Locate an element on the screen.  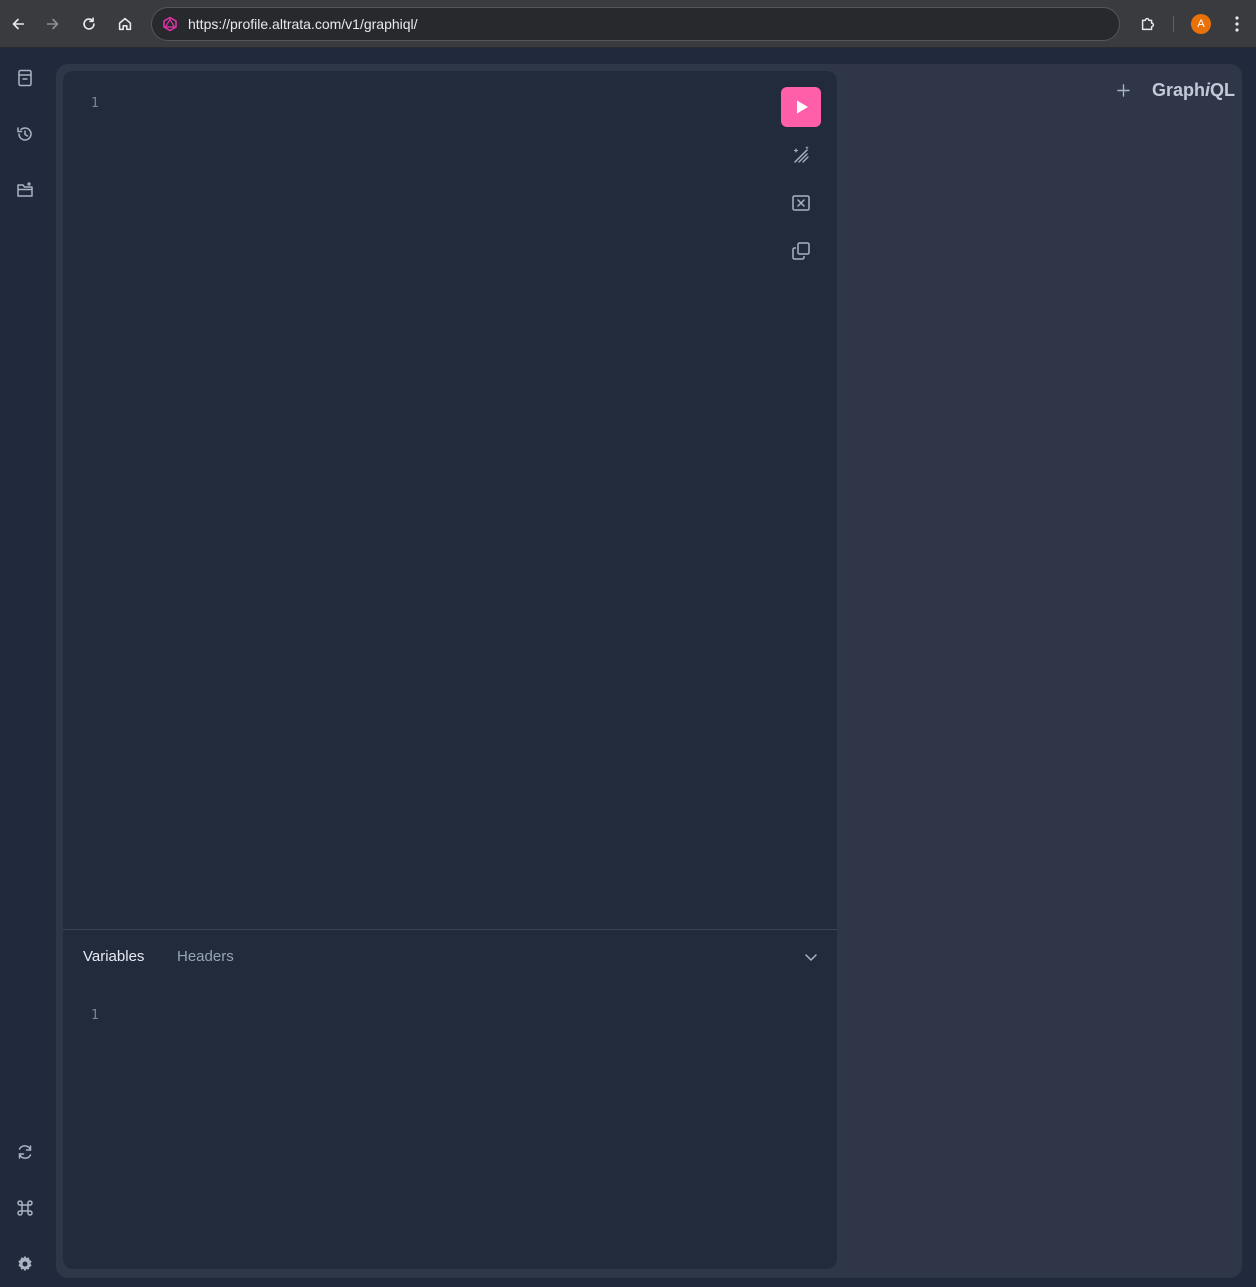
chevron-down-icon is located at coordinates (811, 957).